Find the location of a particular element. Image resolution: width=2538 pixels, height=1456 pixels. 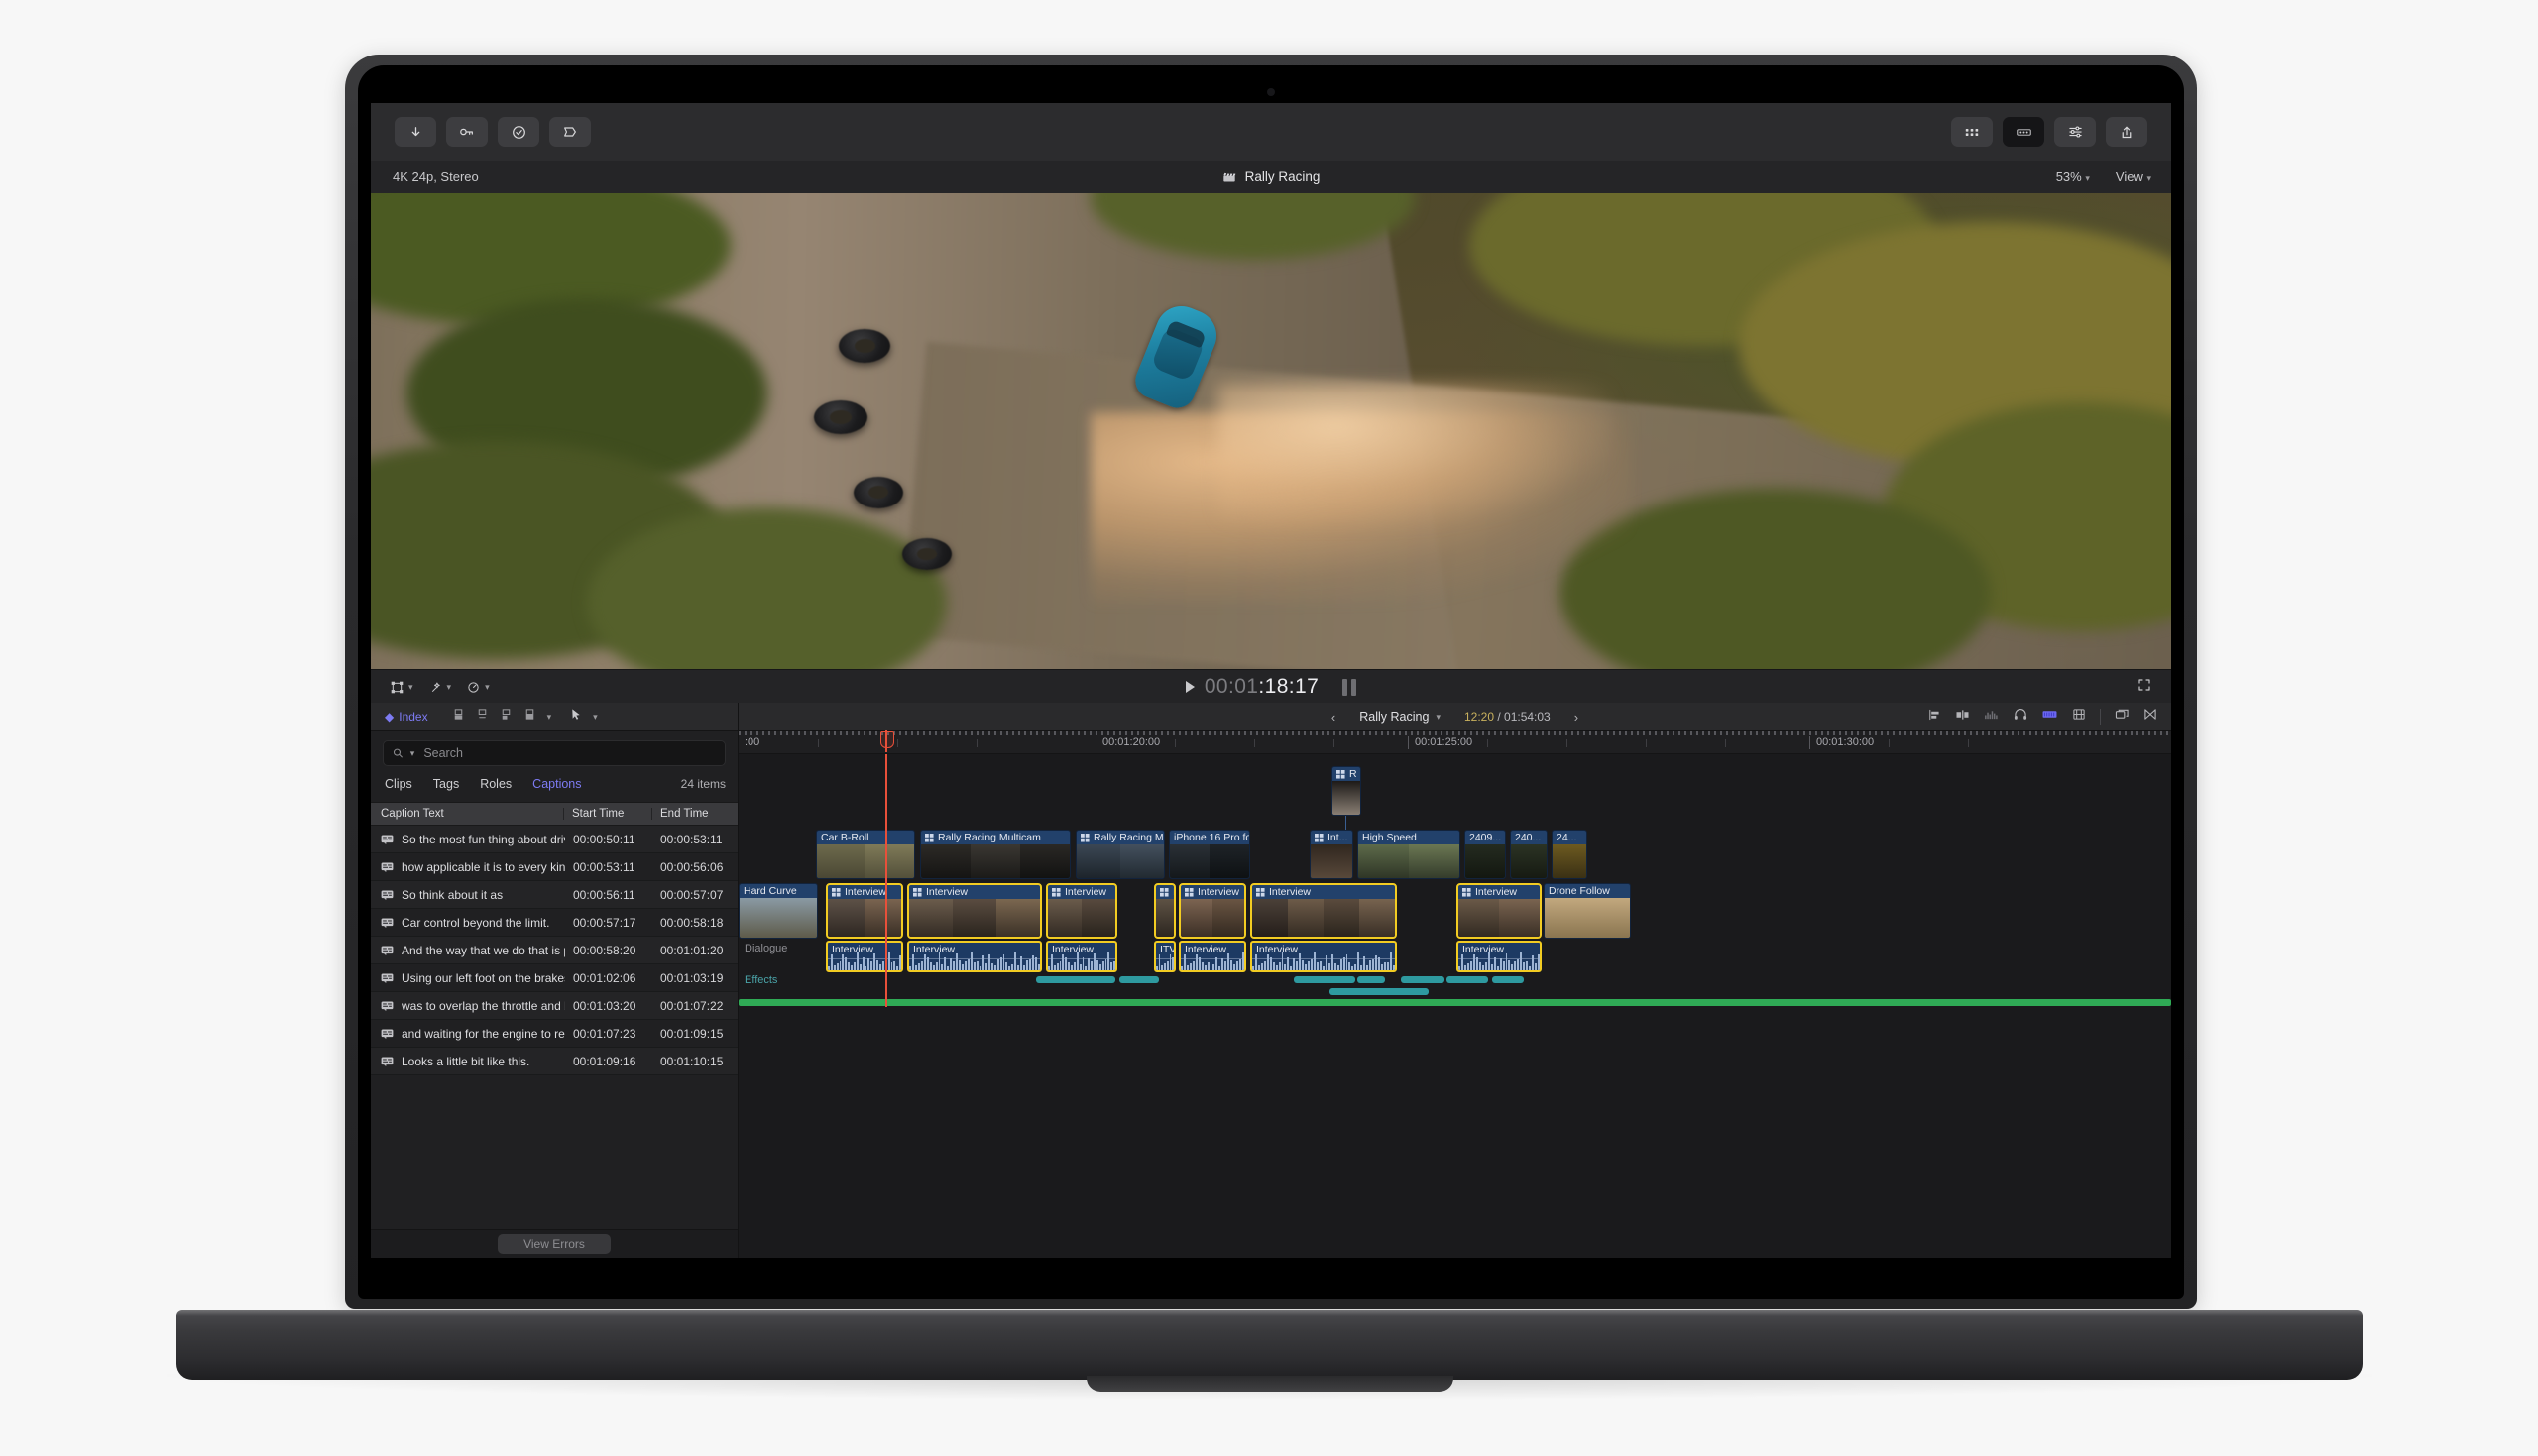

caption-end-time: 00:00:57:07 is located at coordinates (692, 894).